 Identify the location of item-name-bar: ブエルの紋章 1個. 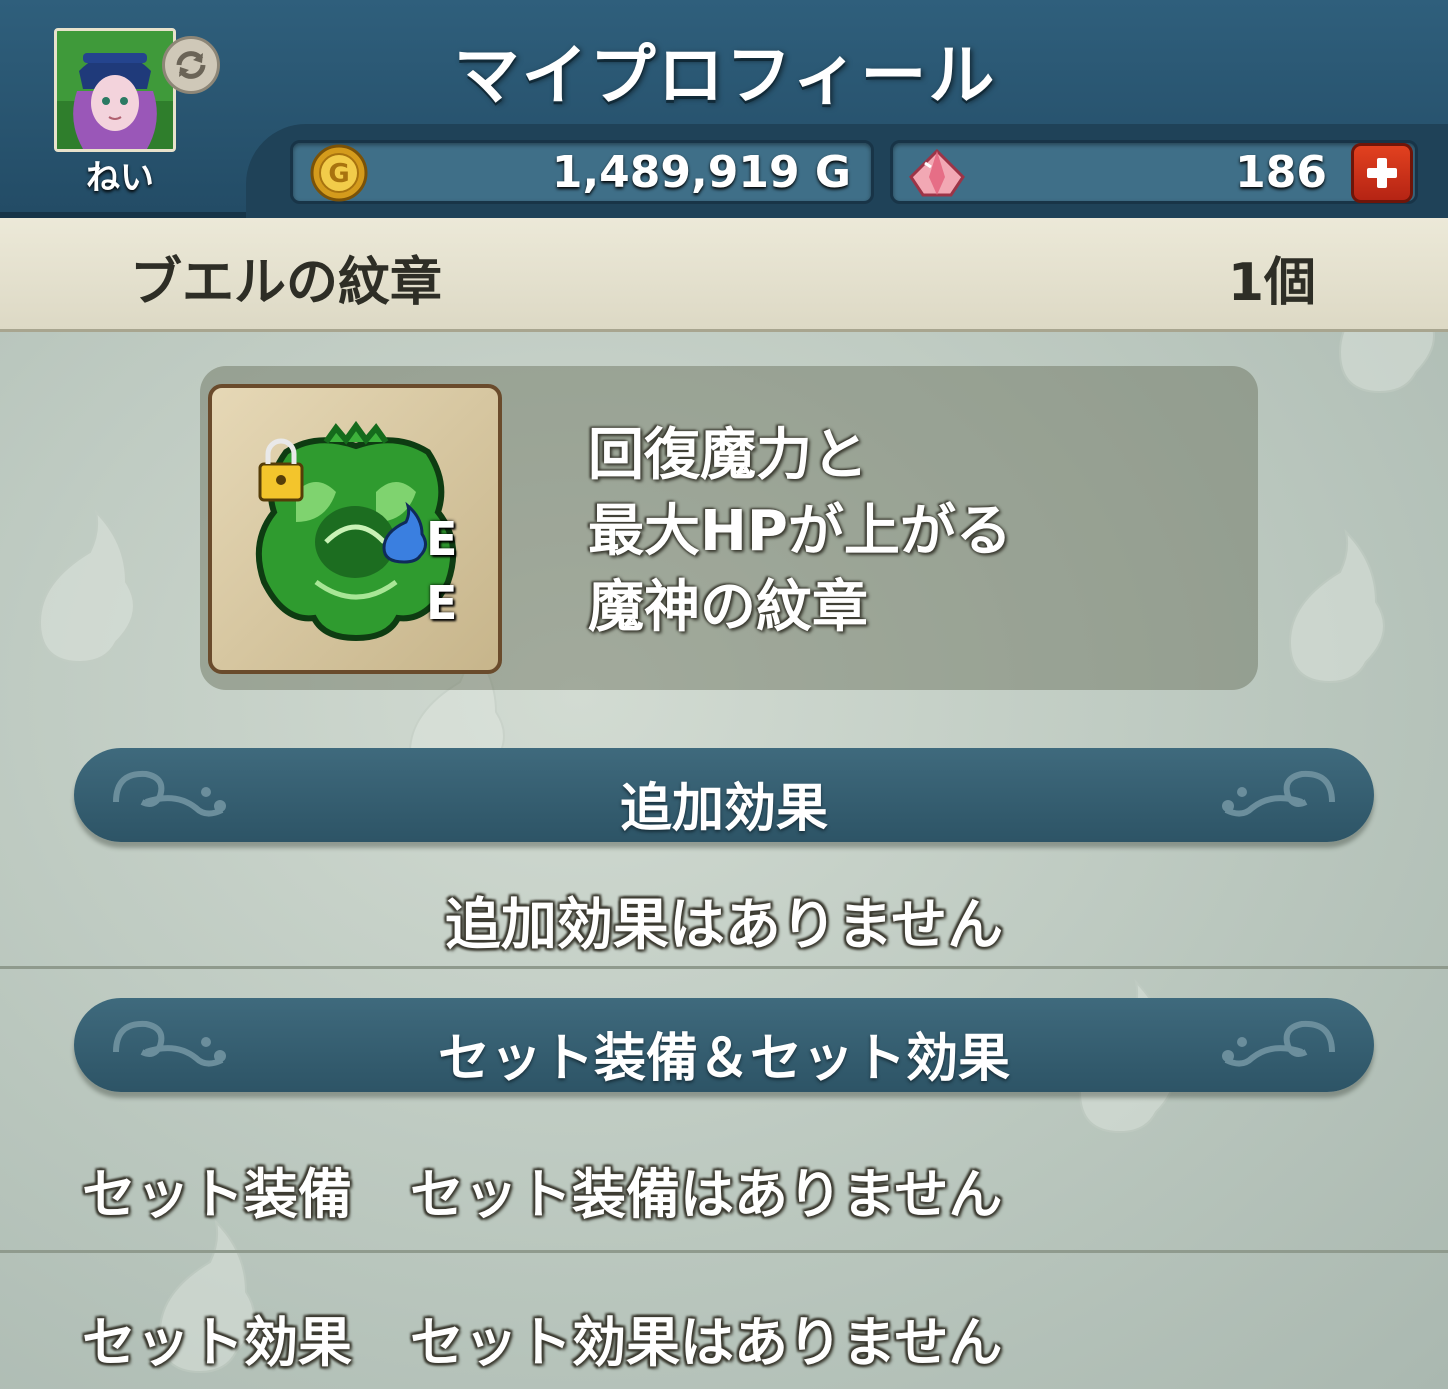
(724, 275).